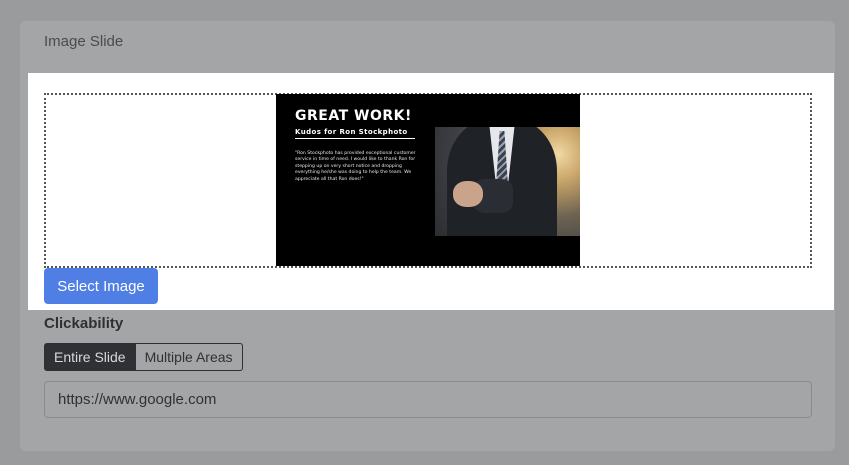 This screenshot has width=849, height=465. What do you see at coordinates (84, 323) in the screenshot?
I see `clickability-label: Clickability` at bounding box center [84, 323].